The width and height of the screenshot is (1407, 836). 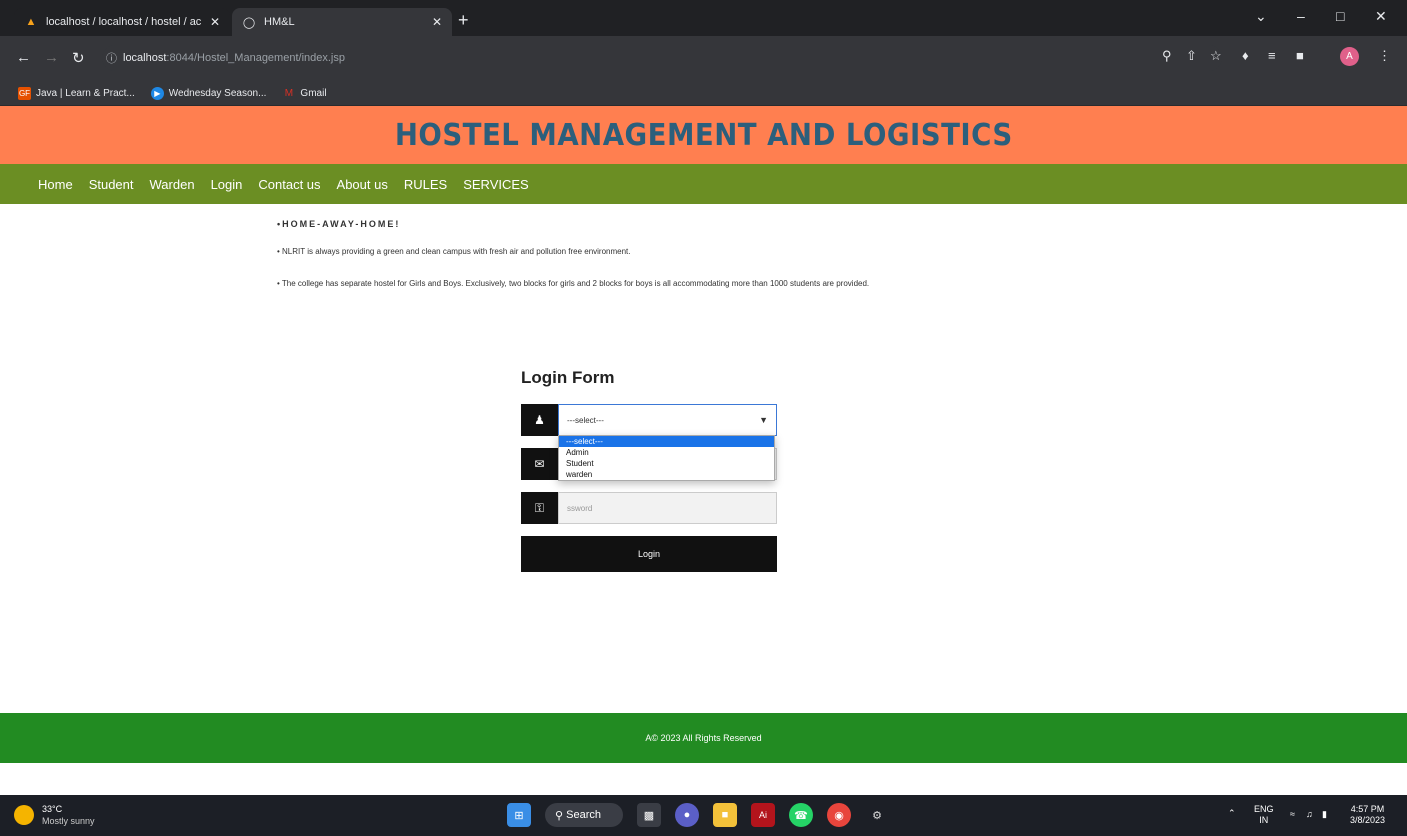 What do you see at coordinates (24, 815) in the screenshot?
I see `sun-icon` at bounding box center [24, 815].